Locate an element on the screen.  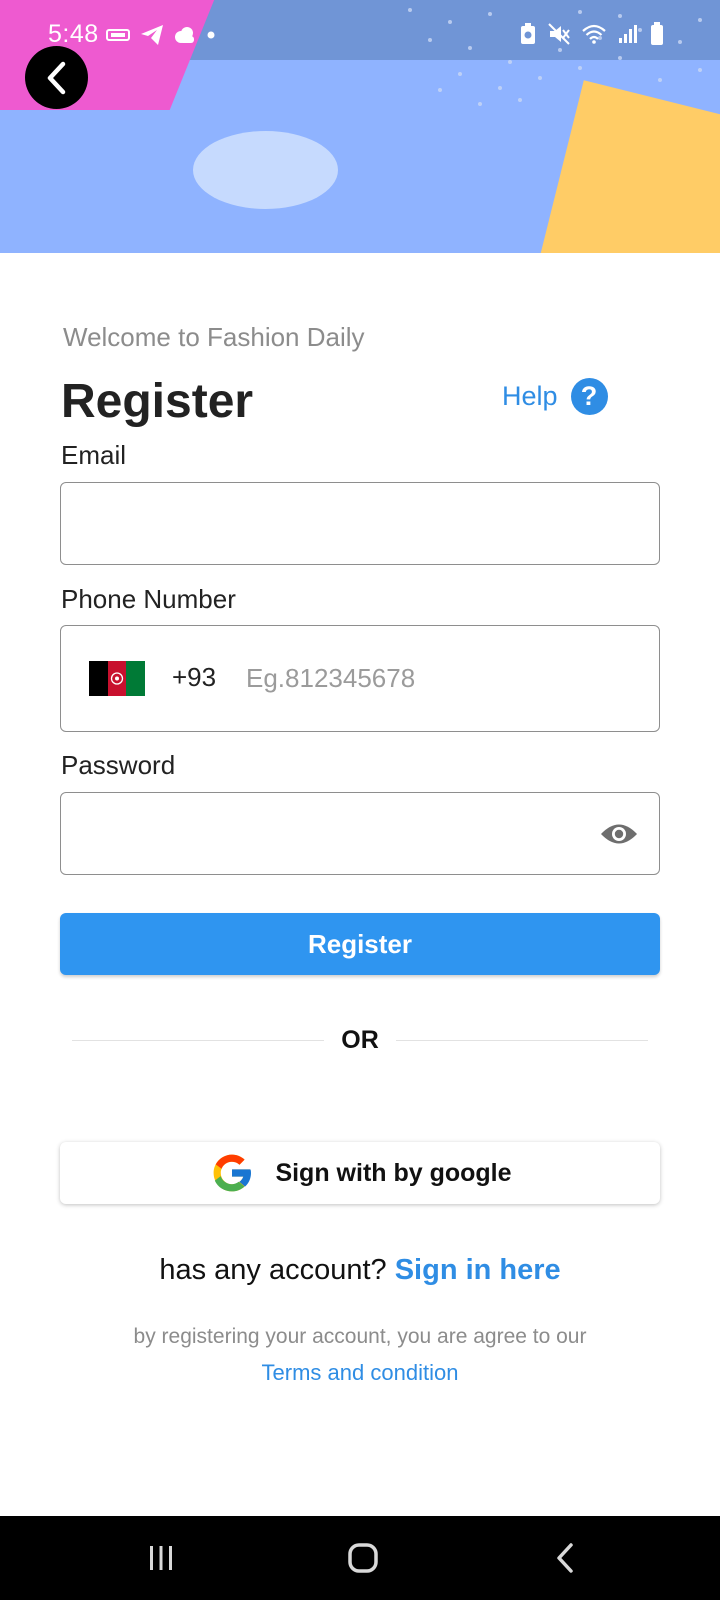
page-title: Register is located at coordinates (157, 401).